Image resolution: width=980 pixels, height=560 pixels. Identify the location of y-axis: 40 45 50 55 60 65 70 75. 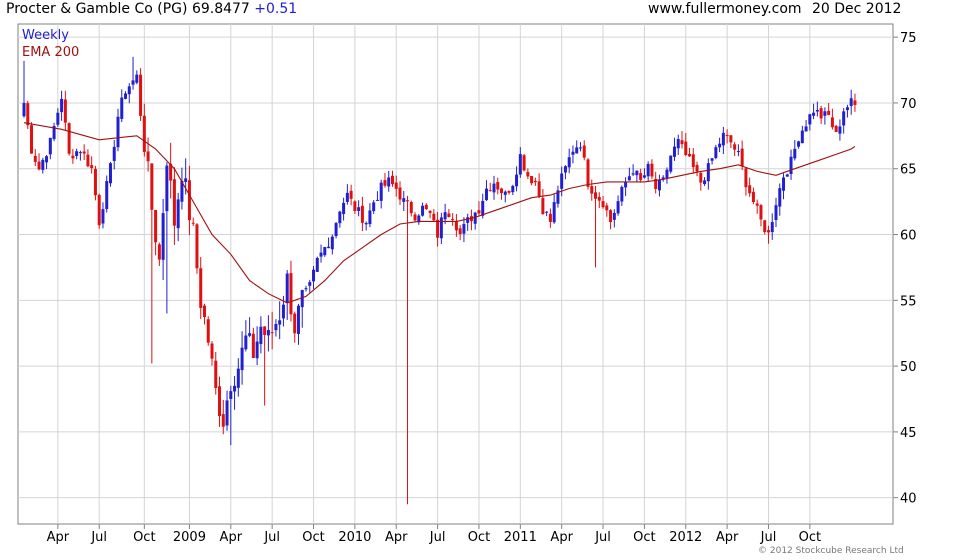
(905, 269).